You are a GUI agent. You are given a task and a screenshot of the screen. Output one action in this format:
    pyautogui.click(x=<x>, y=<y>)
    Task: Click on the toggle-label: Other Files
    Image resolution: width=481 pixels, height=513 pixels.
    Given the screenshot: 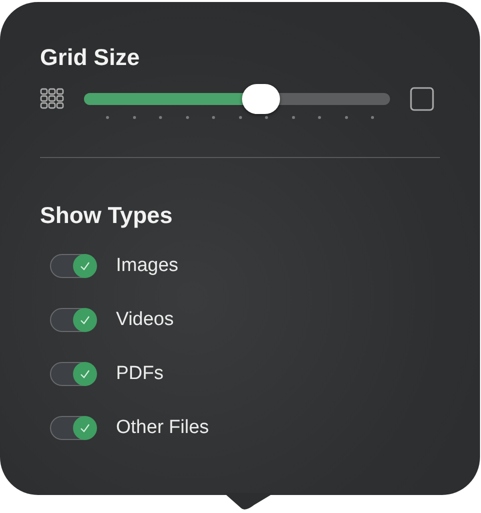 What is the action you would take?
    pyautogui.click(x=162, y=428)
    